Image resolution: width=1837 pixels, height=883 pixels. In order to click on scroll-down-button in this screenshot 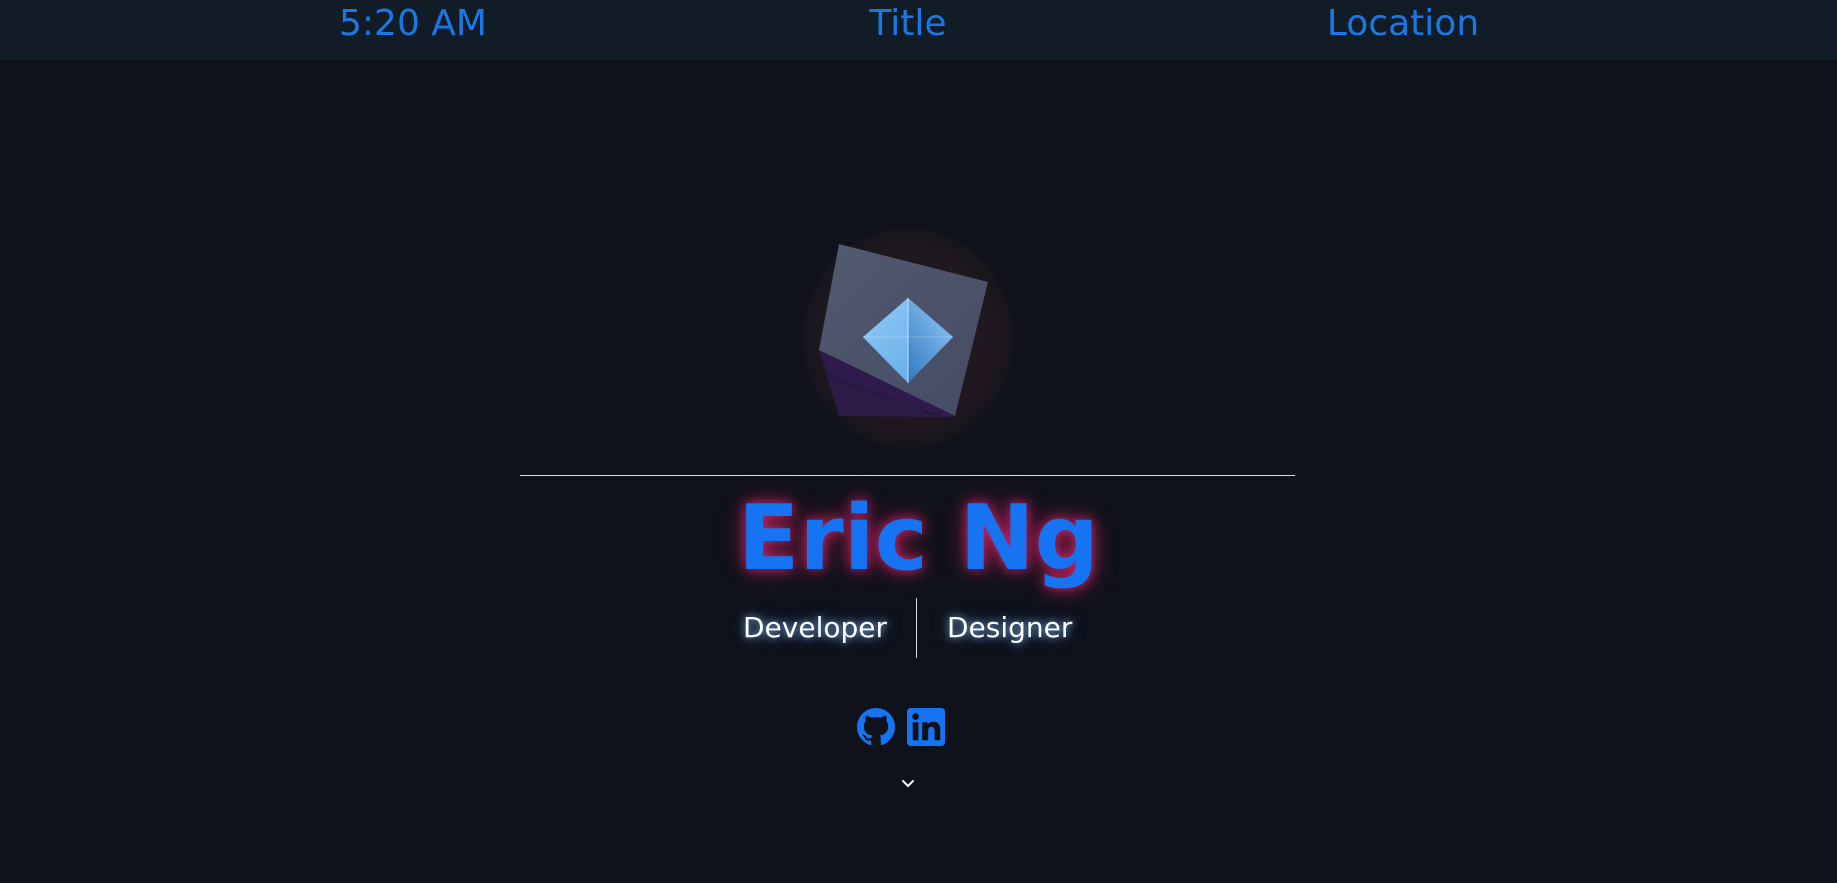, I will do `click(908, 783)`.